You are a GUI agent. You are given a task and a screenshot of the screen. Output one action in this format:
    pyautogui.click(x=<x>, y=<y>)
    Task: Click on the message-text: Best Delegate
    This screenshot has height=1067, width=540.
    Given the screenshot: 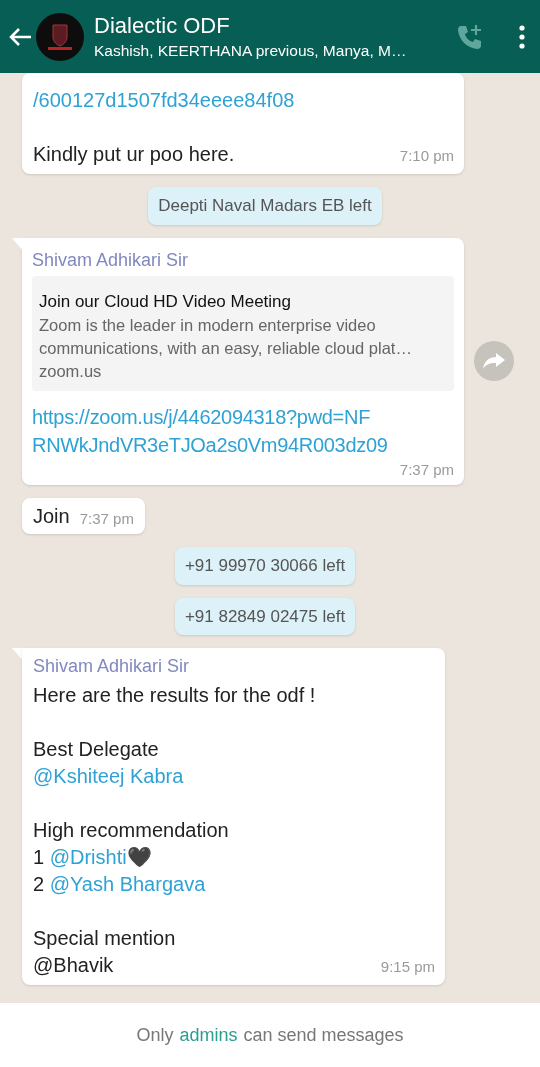 What is the action you would take?
    pyautogui.click(x=96, y=749)
    